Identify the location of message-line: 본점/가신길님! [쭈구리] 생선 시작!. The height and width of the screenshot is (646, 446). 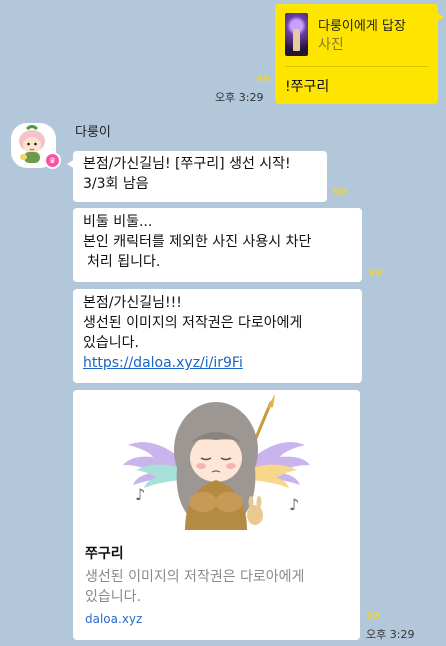
(187, 164).